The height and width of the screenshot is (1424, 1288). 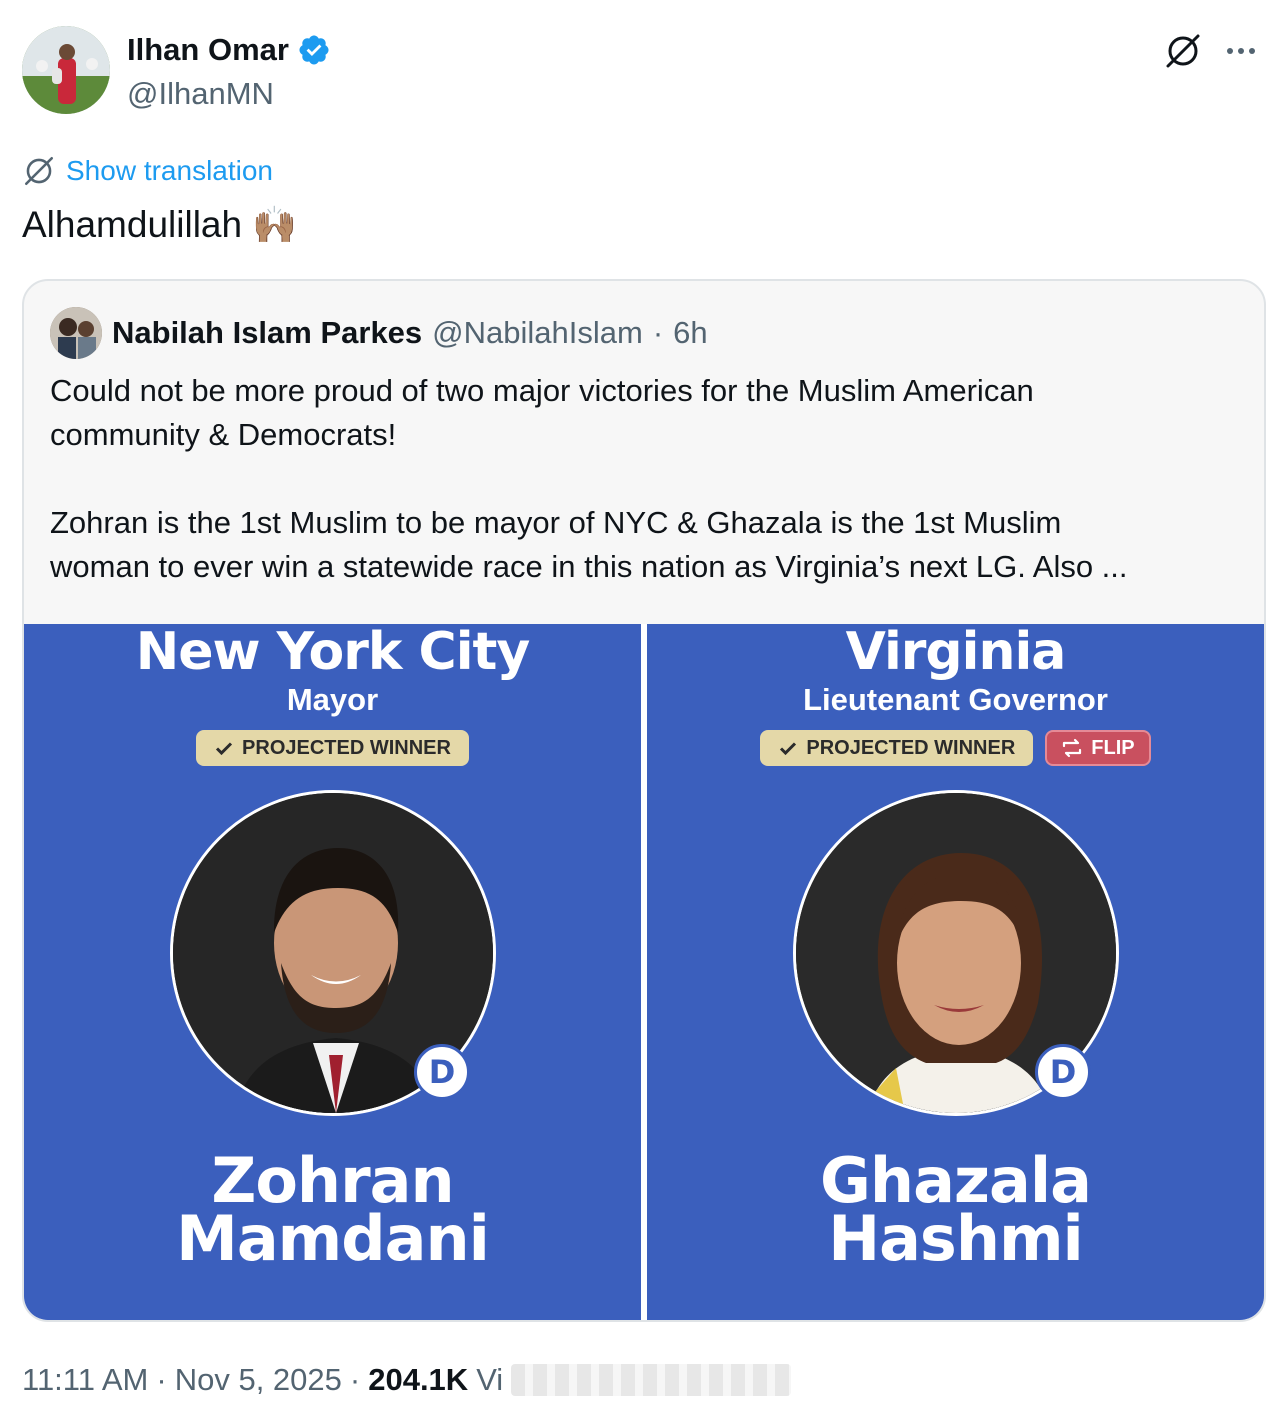 I want to click on candidate-name: Zohran Mamdani, so click(x=332, y=1212).